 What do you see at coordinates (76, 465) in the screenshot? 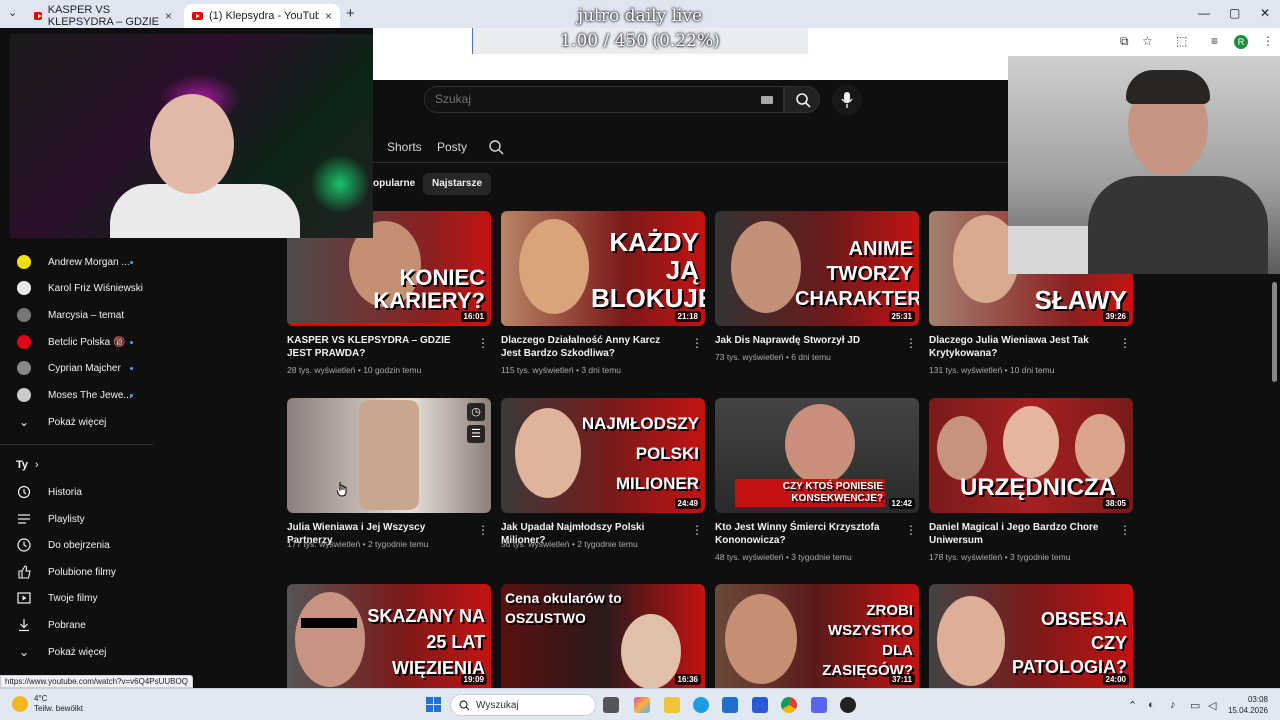
I see `sidebar-you-heading: Ty ›` at bounding box center [76, 465].